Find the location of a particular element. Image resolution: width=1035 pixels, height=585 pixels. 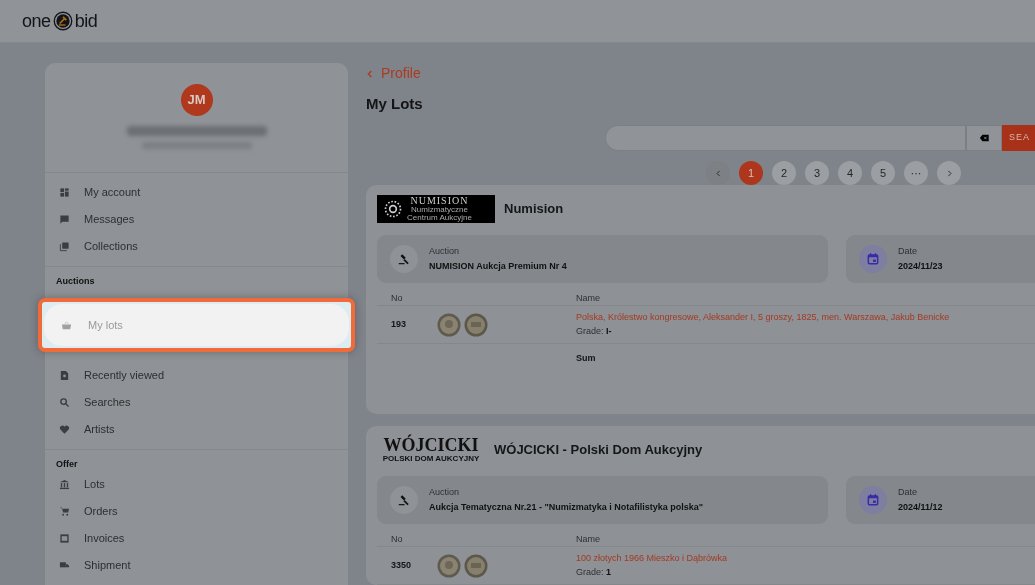

previous-page-button is located at coordinates (718, 173).